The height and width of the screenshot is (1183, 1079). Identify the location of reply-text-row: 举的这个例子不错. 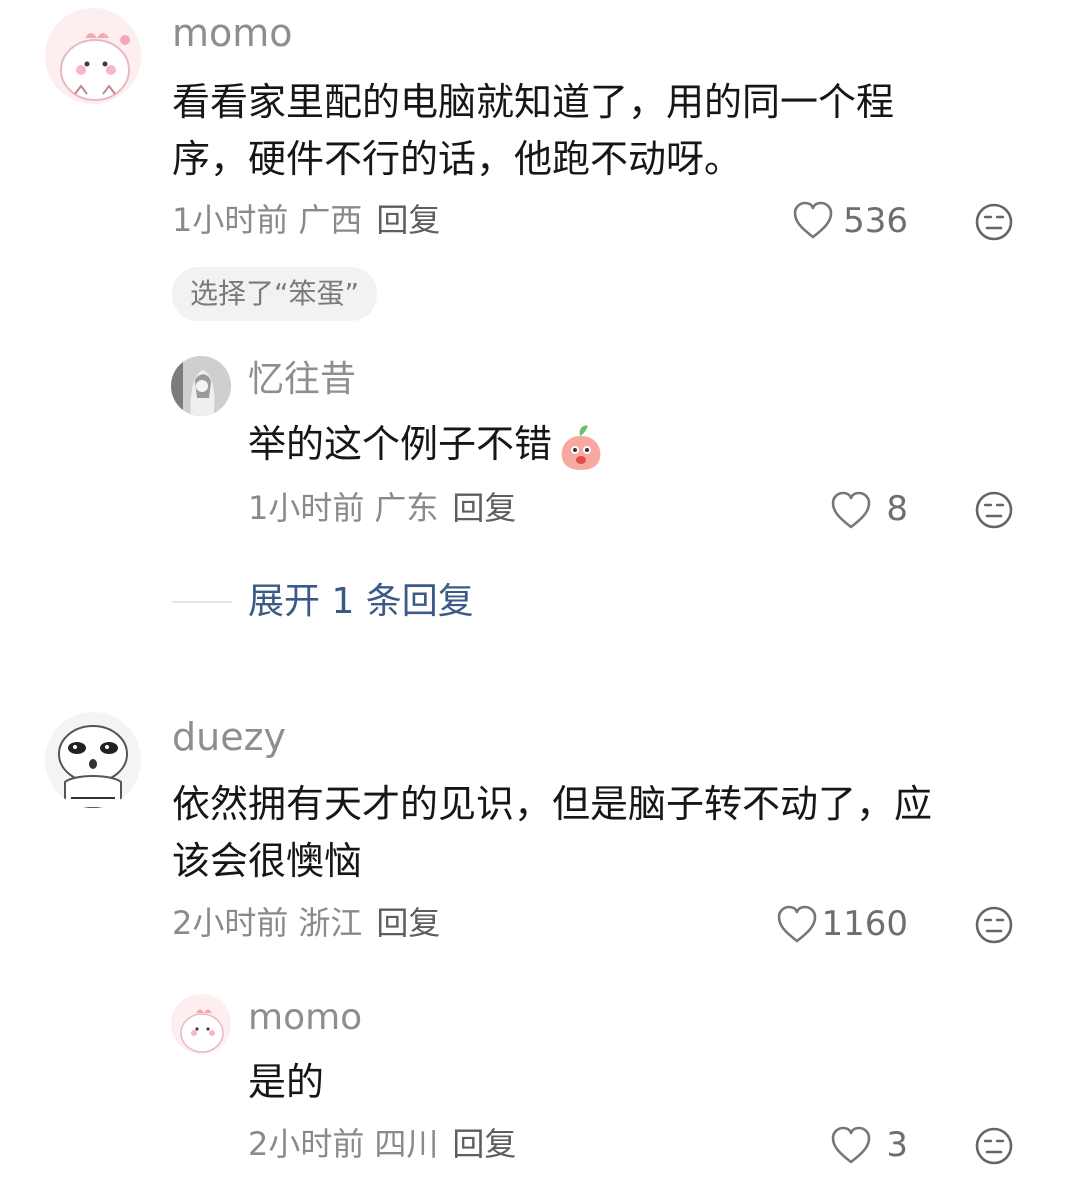
(598, 444).